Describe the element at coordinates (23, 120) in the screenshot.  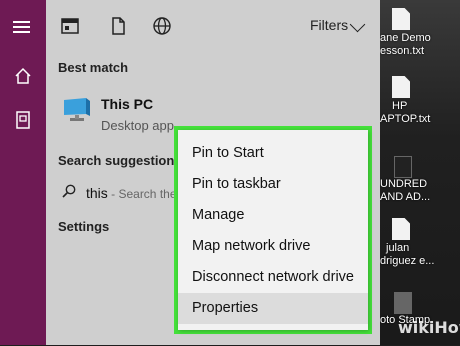
I see `documents-icon` at that location.